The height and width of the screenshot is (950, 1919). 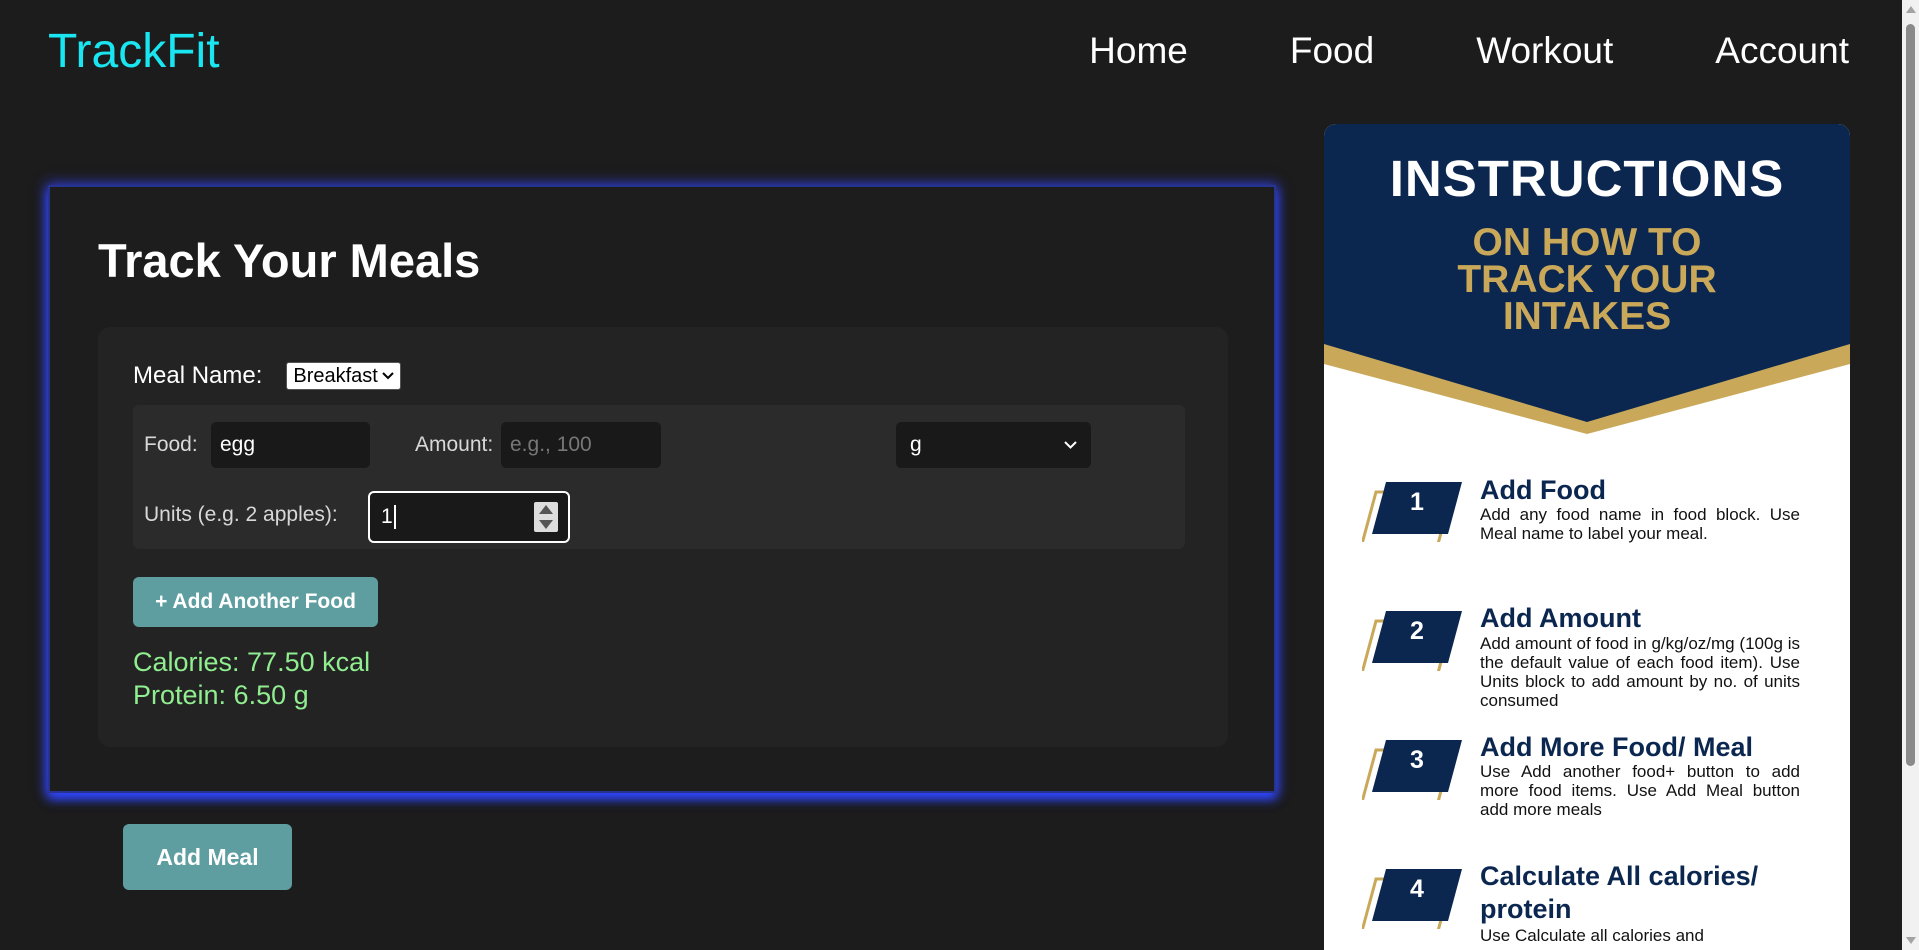 I want to click on subtitle-line: INTAKES, so click(x=1587, y=316).